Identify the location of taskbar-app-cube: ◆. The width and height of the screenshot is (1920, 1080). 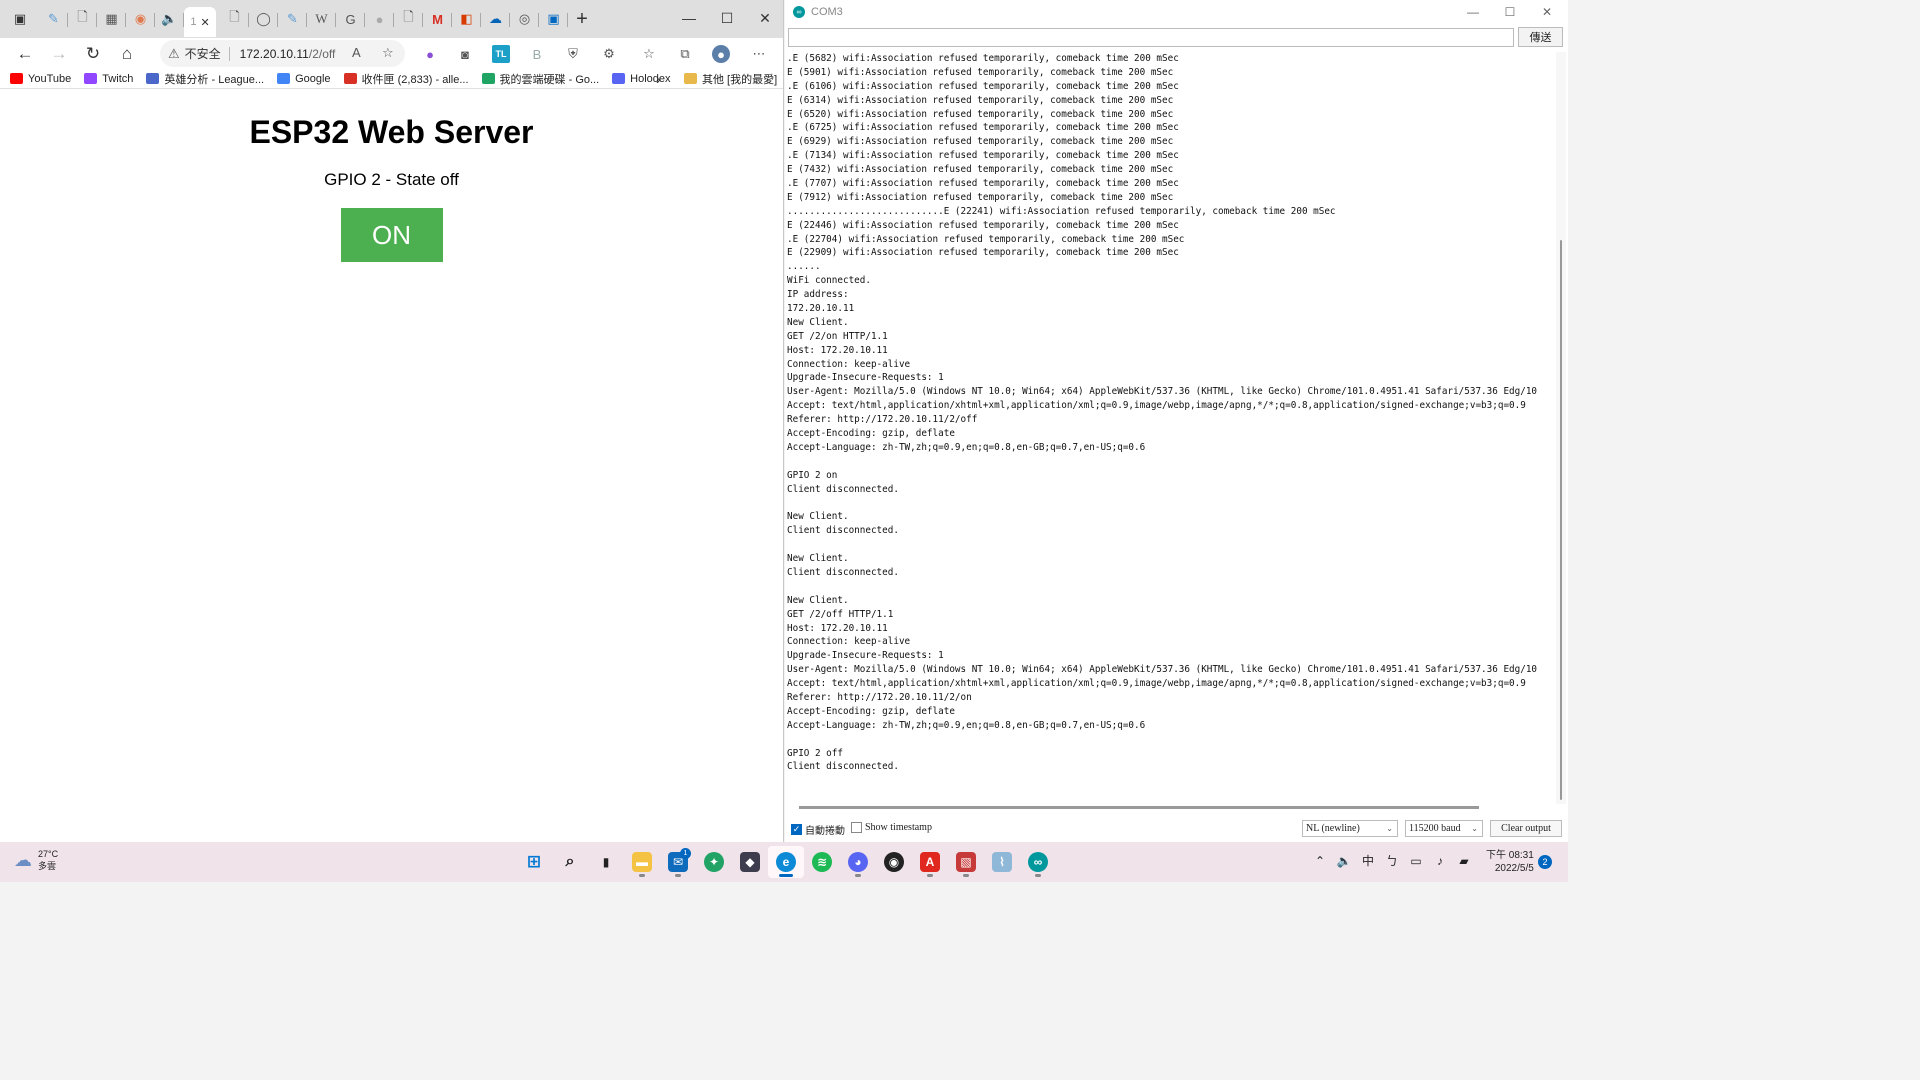
(750, 862).